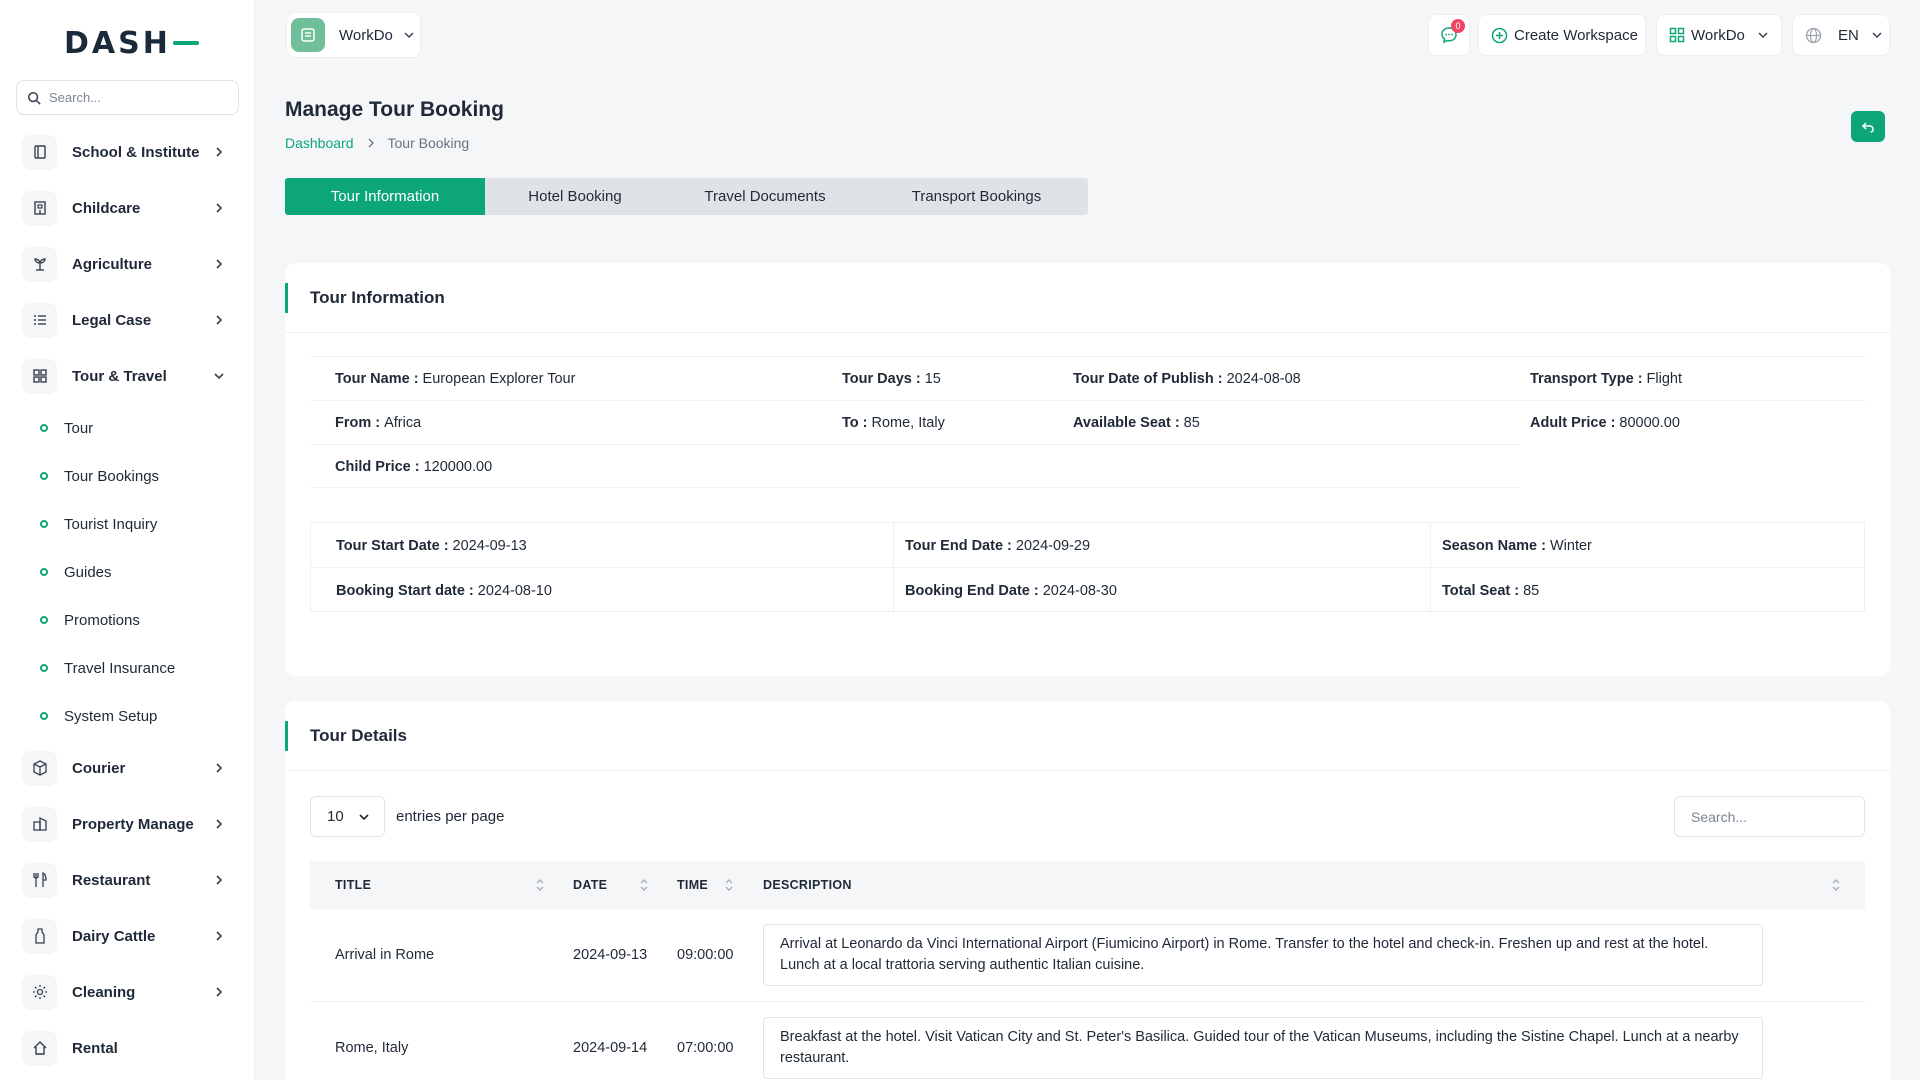 Image resolution: width=1920 pixels, height=1080 pixels. Describe the element at coordinates (99, 476) in the screenshot. I see `sidebar-subitem-tour-bookings: Tour Bookings` at that location.